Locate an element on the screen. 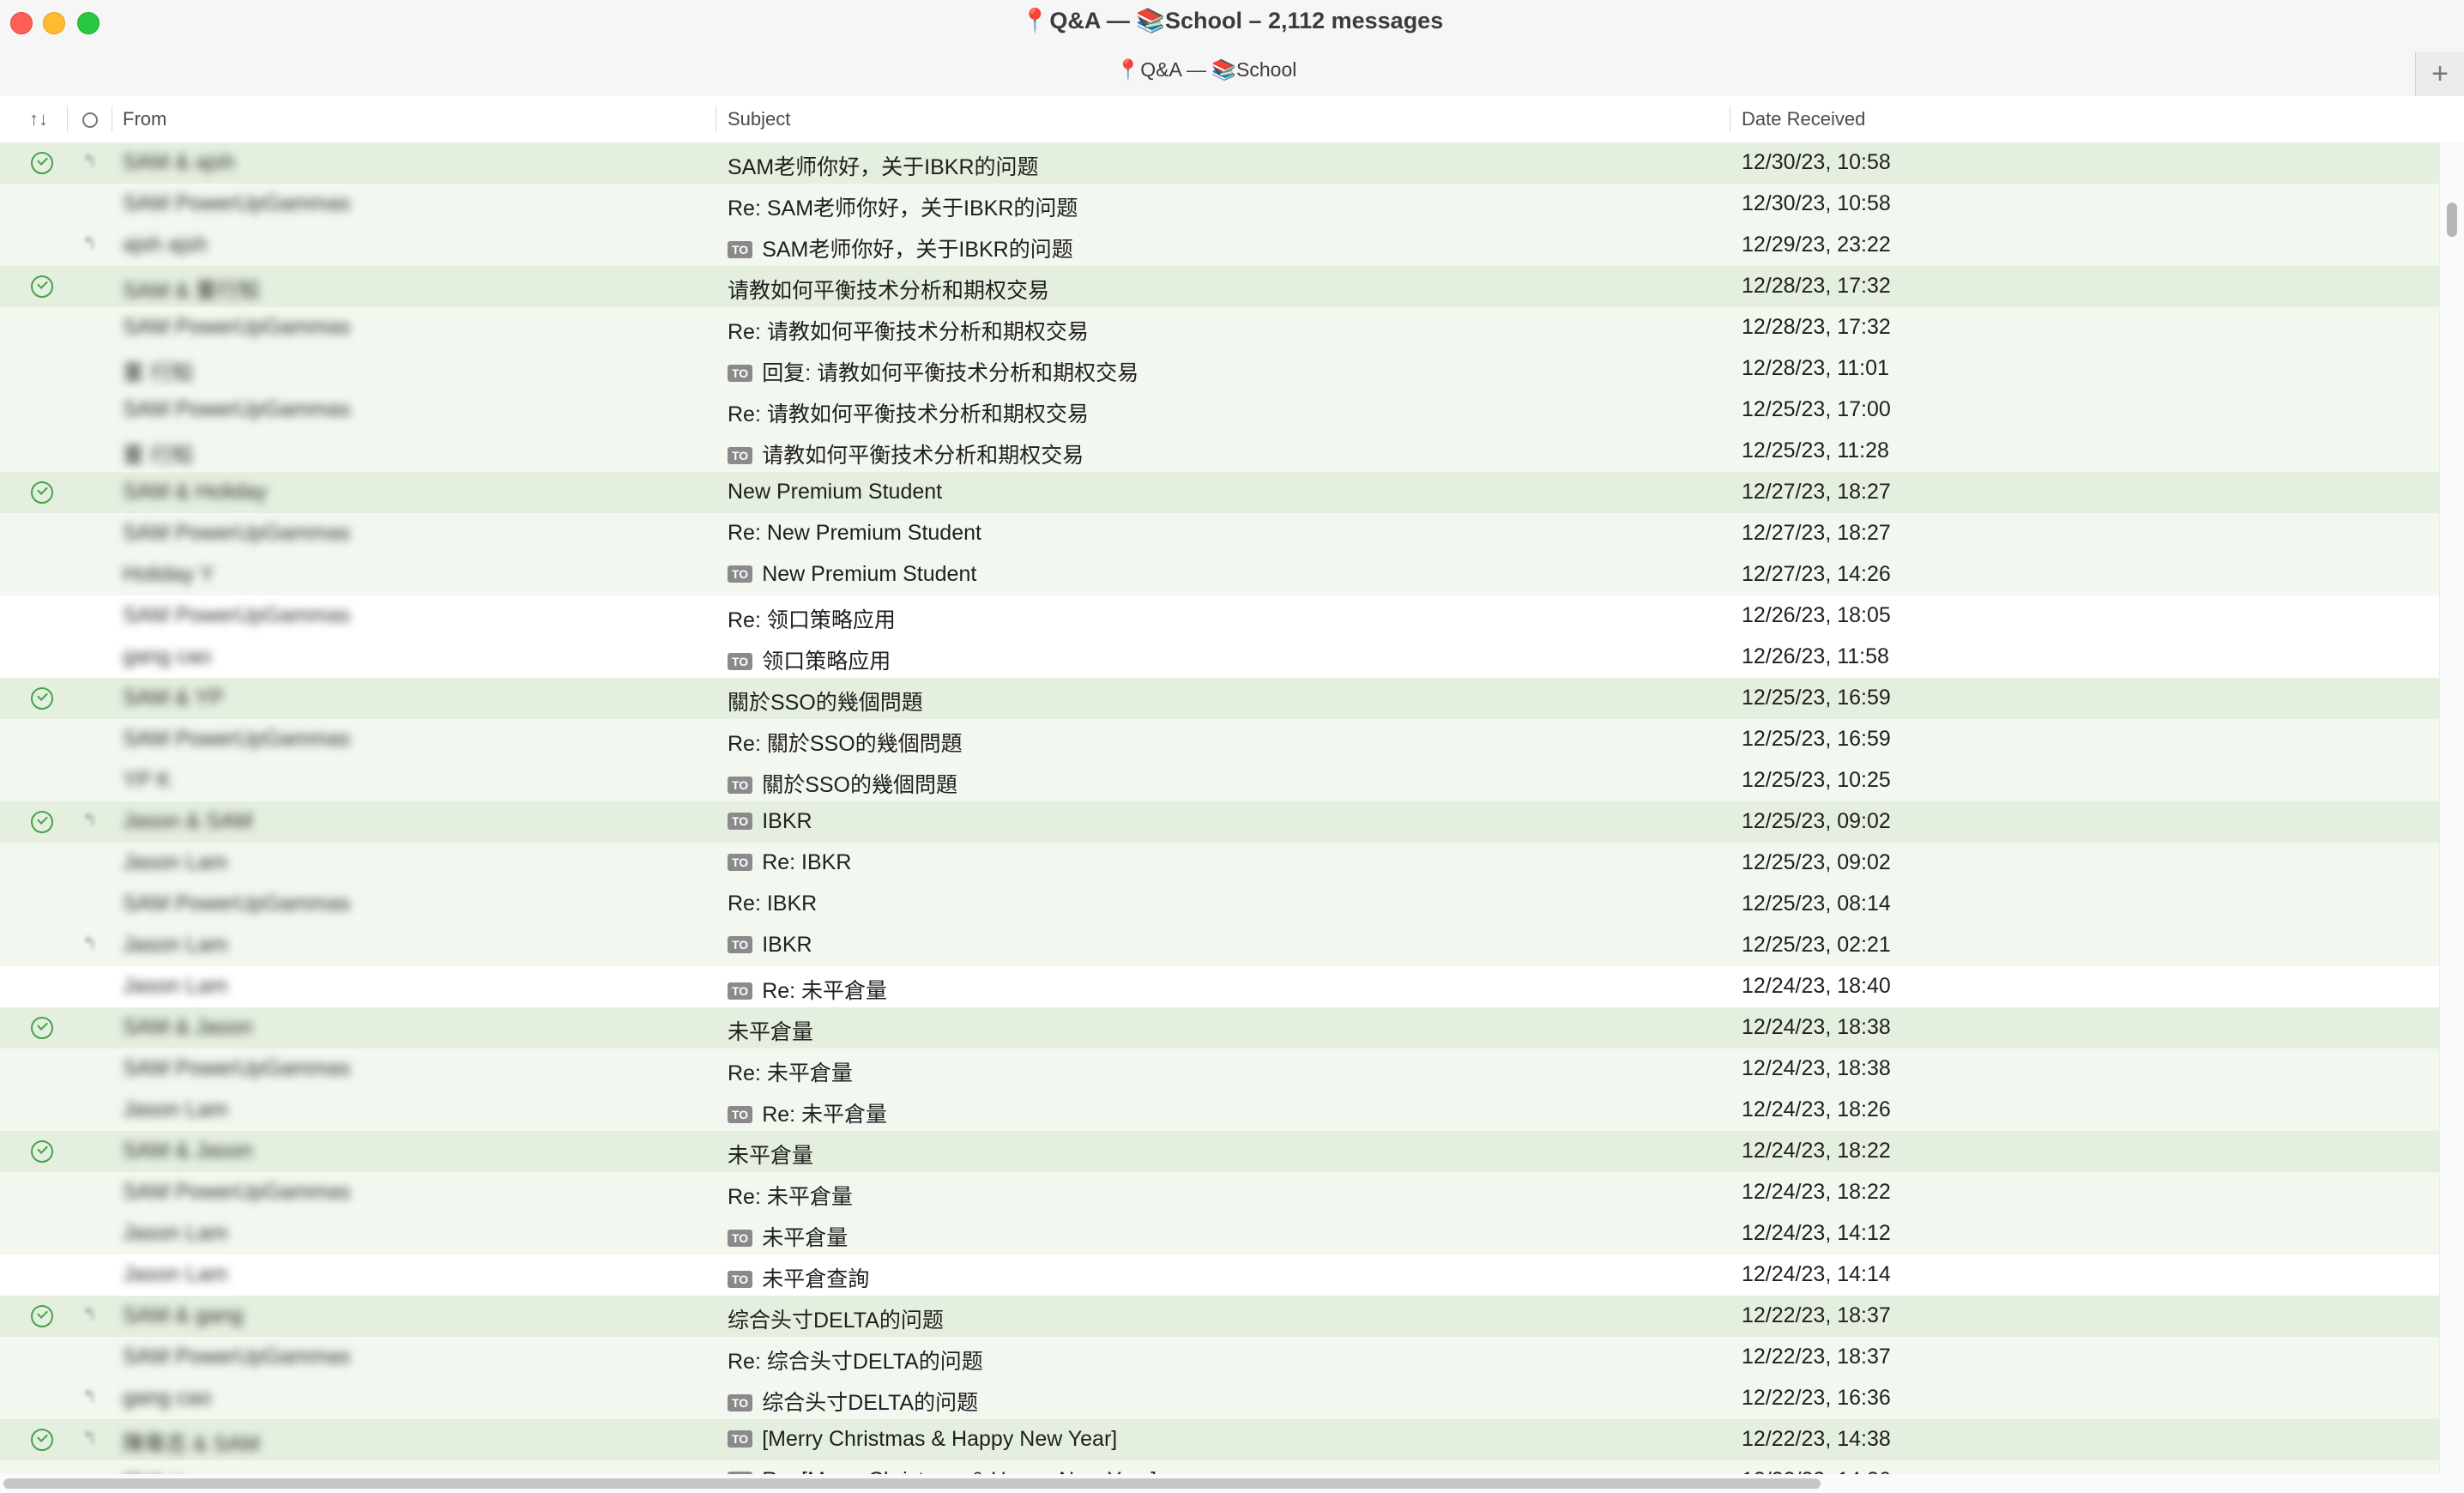 This screenshot has width=2464, height=1493. message-row: Jason Lam TO Re: 未平倉量 12/24/23, 18:40 is located at coordinates (1220, 986).